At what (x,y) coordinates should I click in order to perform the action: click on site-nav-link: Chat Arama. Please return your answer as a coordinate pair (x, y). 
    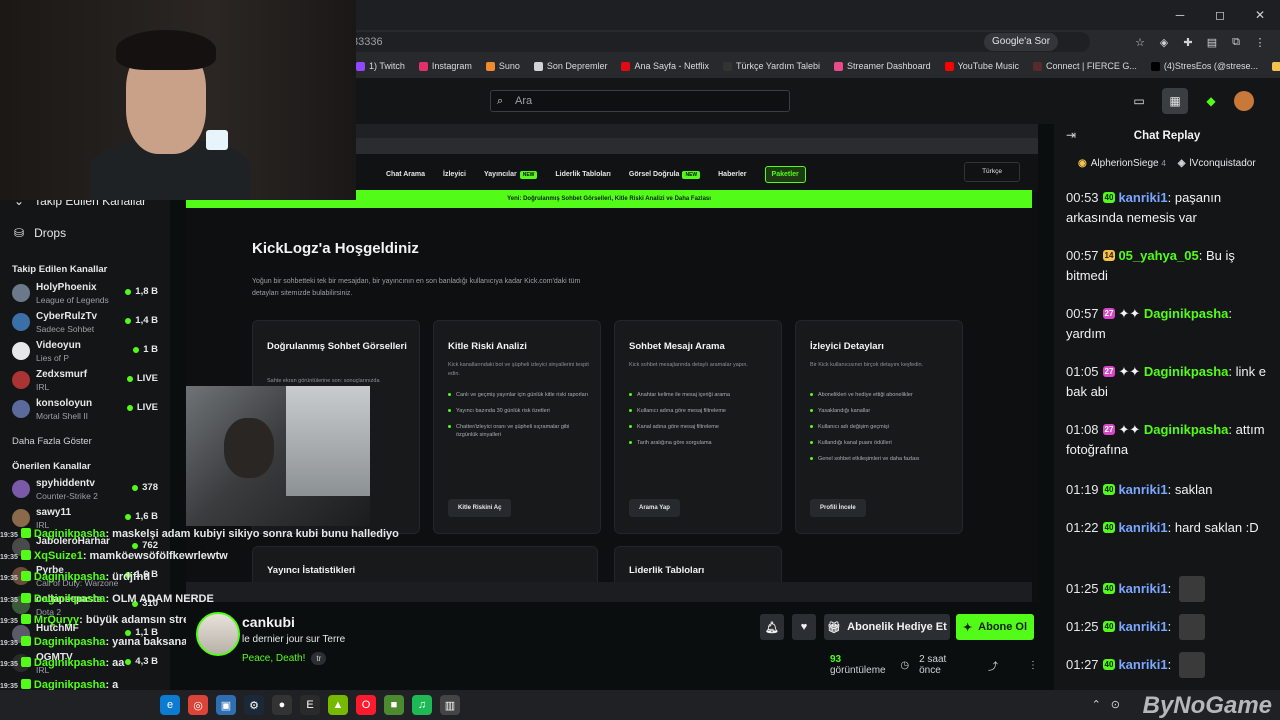
    Looking at the image, I should click on (405, 174).